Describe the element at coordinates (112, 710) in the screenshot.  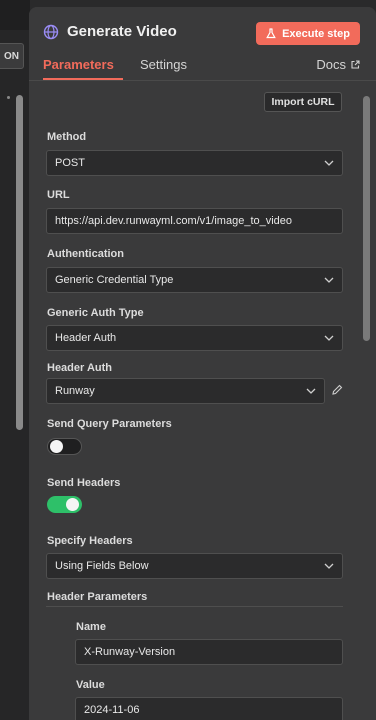
I see `header-value-value: 2024-11-06` at that location.